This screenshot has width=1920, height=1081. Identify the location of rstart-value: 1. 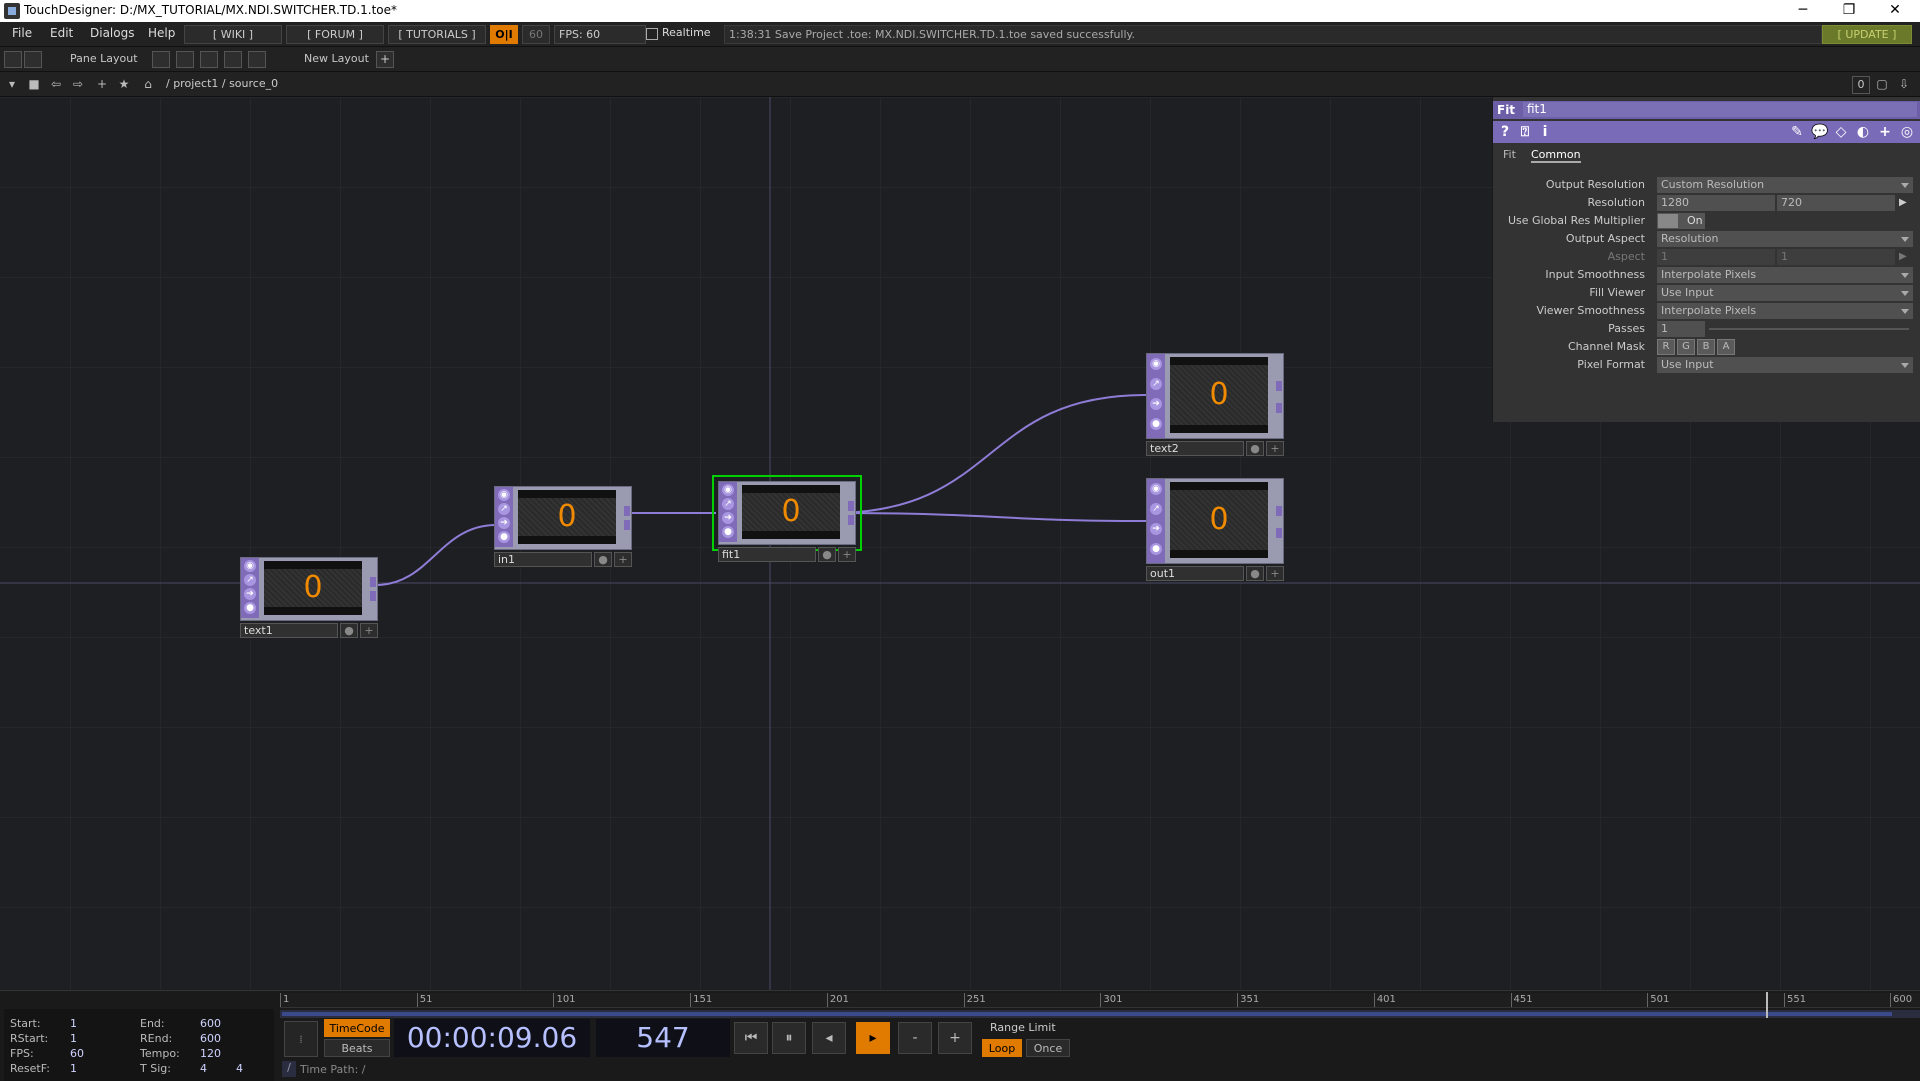
(73, 1038).